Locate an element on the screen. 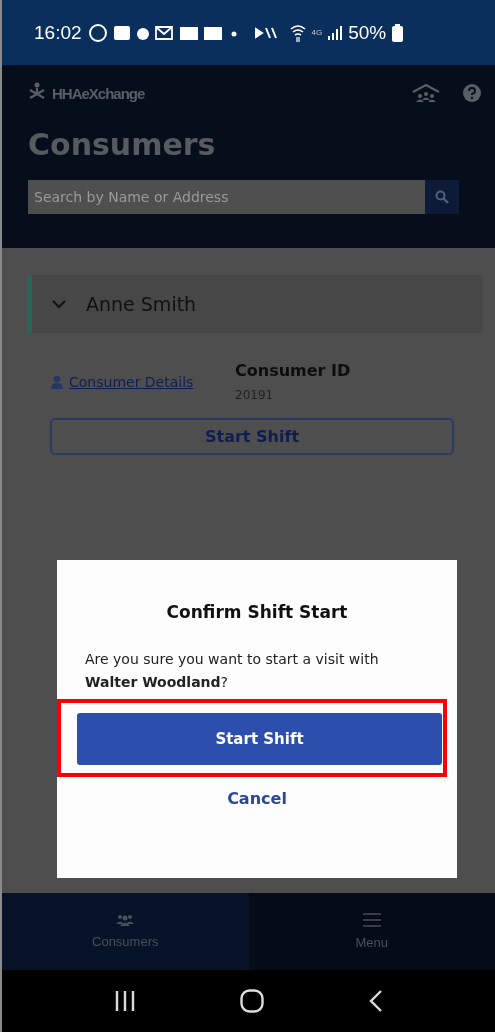 This screenshot has width=495, height=1032. cancel-button: Cancel is located at coordinates (257, 798).